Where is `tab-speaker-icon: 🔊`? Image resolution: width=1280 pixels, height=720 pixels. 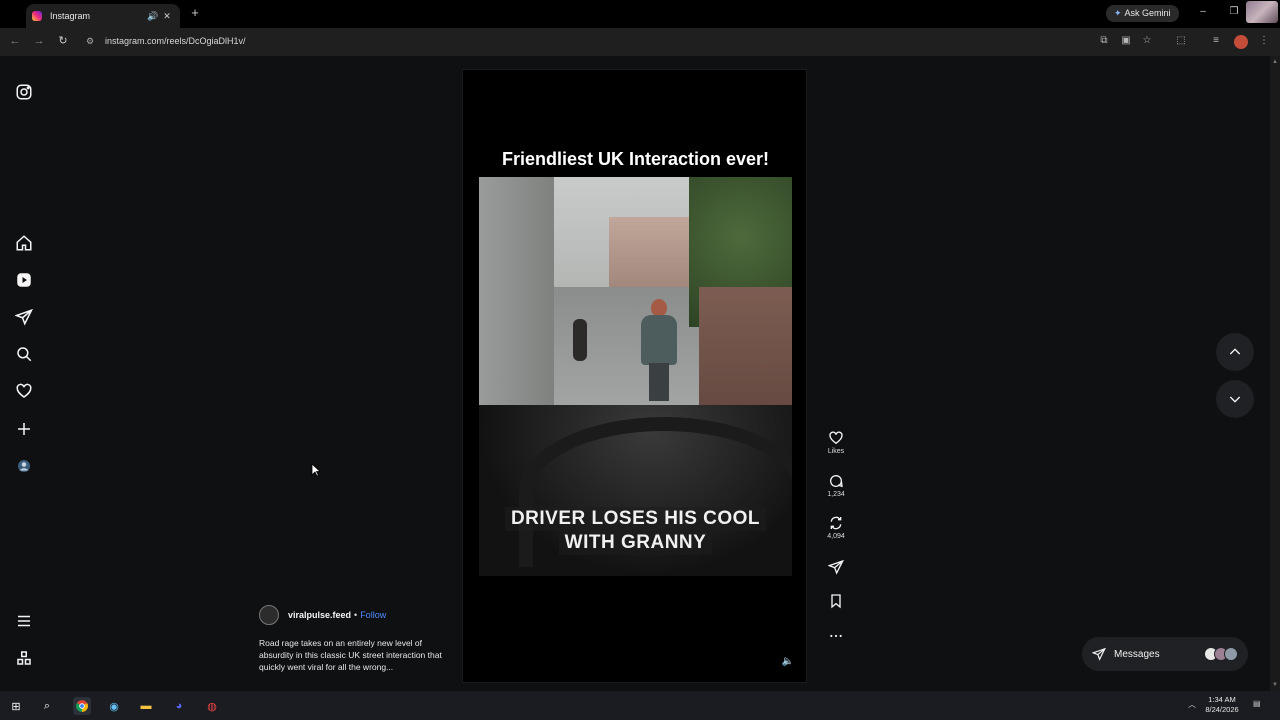
tab-speaker-icon: 🔊 is located at coordinates (153, 16).